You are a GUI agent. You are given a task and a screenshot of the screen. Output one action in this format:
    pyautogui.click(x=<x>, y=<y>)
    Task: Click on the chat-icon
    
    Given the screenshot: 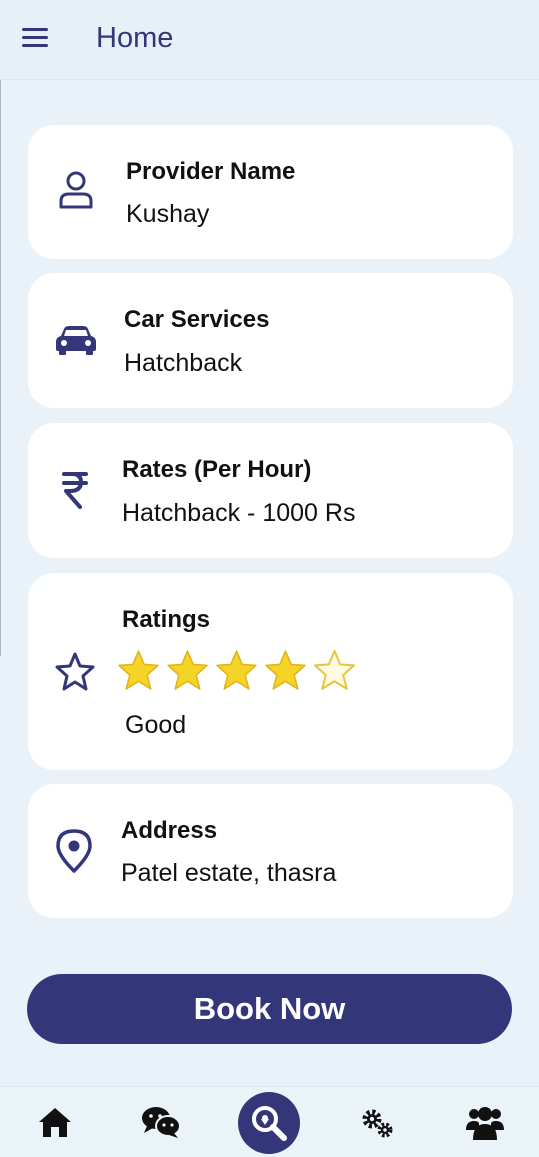 What is the action you would take?
    pyautogui.click(x=161, y=1122)
    